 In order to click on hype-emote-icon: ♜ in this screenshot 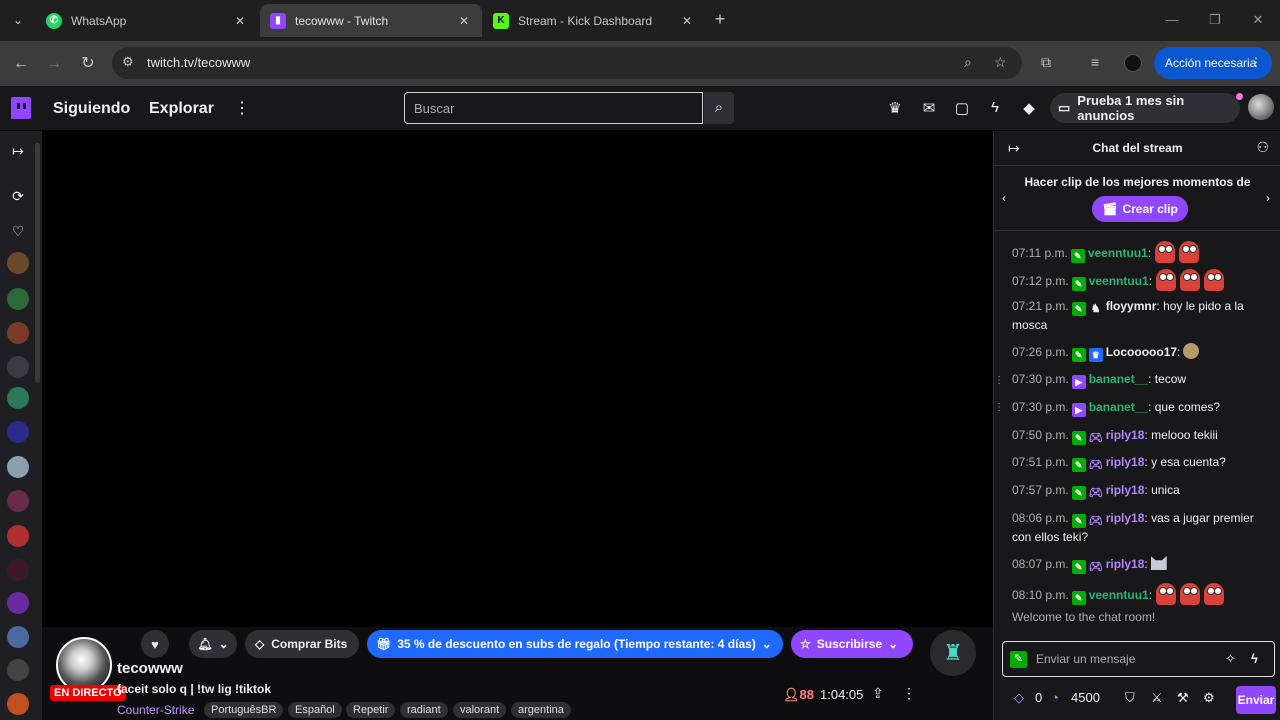, I will do `click(953, 653)`.